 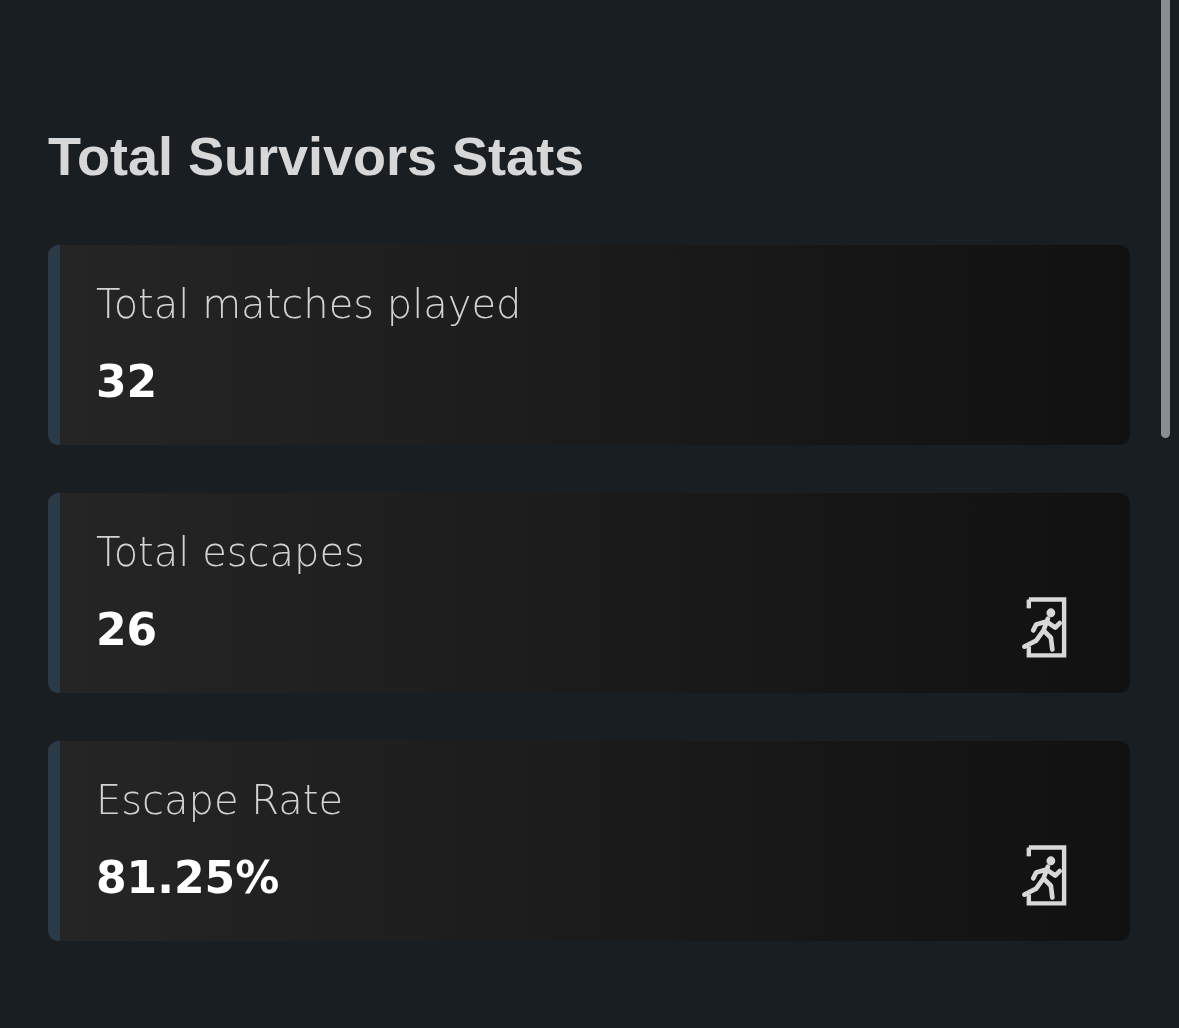 What do you see at coordinates (317, 156) in the screenshot?
I see `section-title: Total Survivors Stats` at bounding box center [317, 156].